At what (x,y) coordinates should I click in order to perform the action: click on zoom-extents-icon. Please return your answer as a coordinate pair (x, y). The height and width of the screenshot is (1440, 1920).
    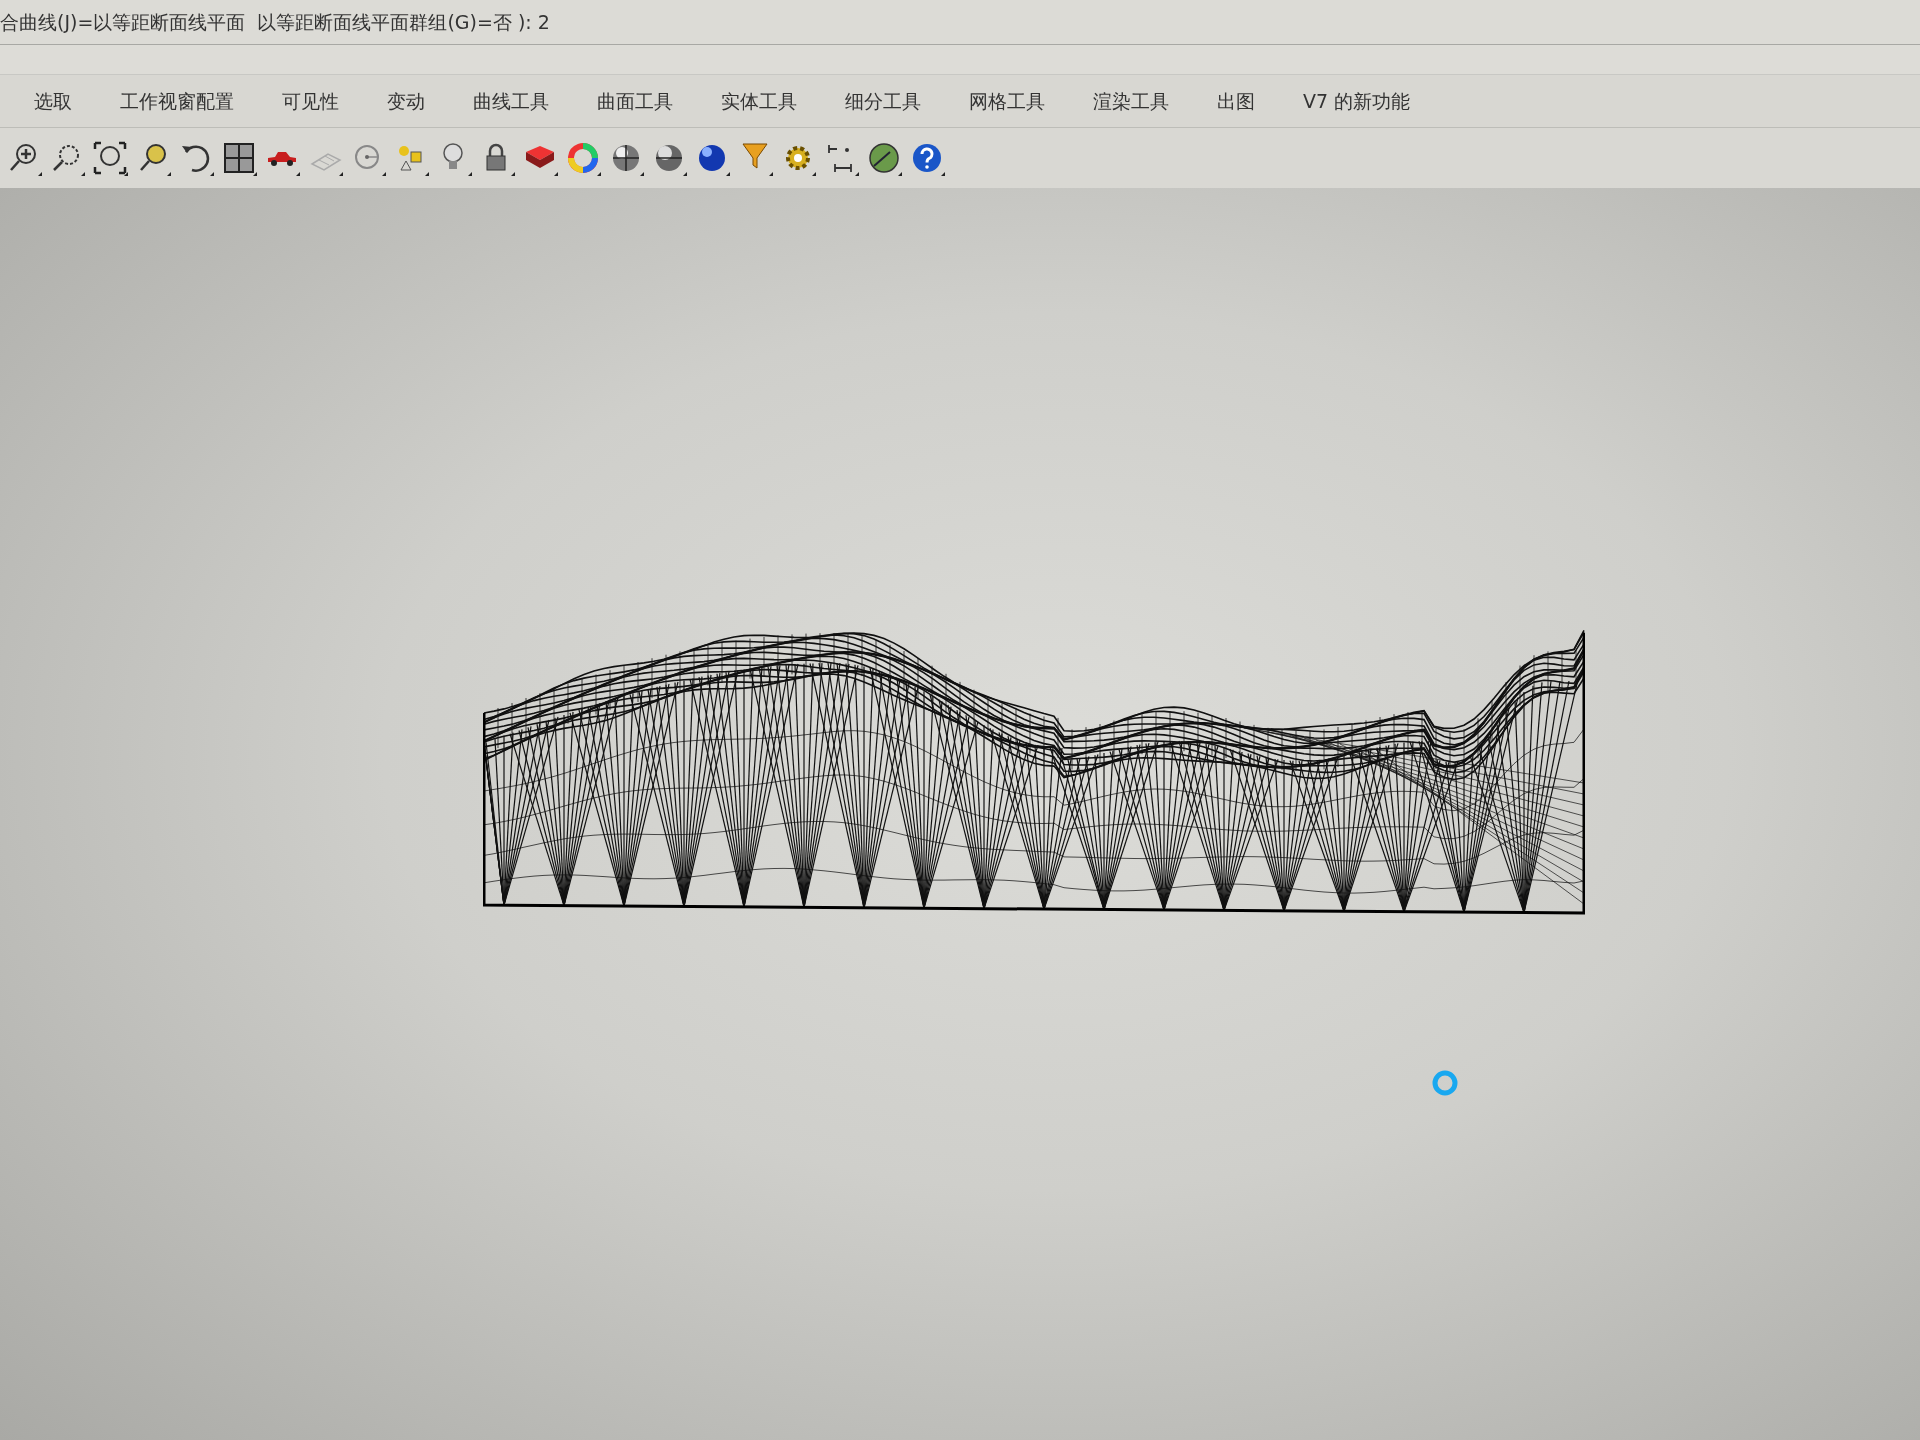
    Looking at the image, I should click on (110, 158).